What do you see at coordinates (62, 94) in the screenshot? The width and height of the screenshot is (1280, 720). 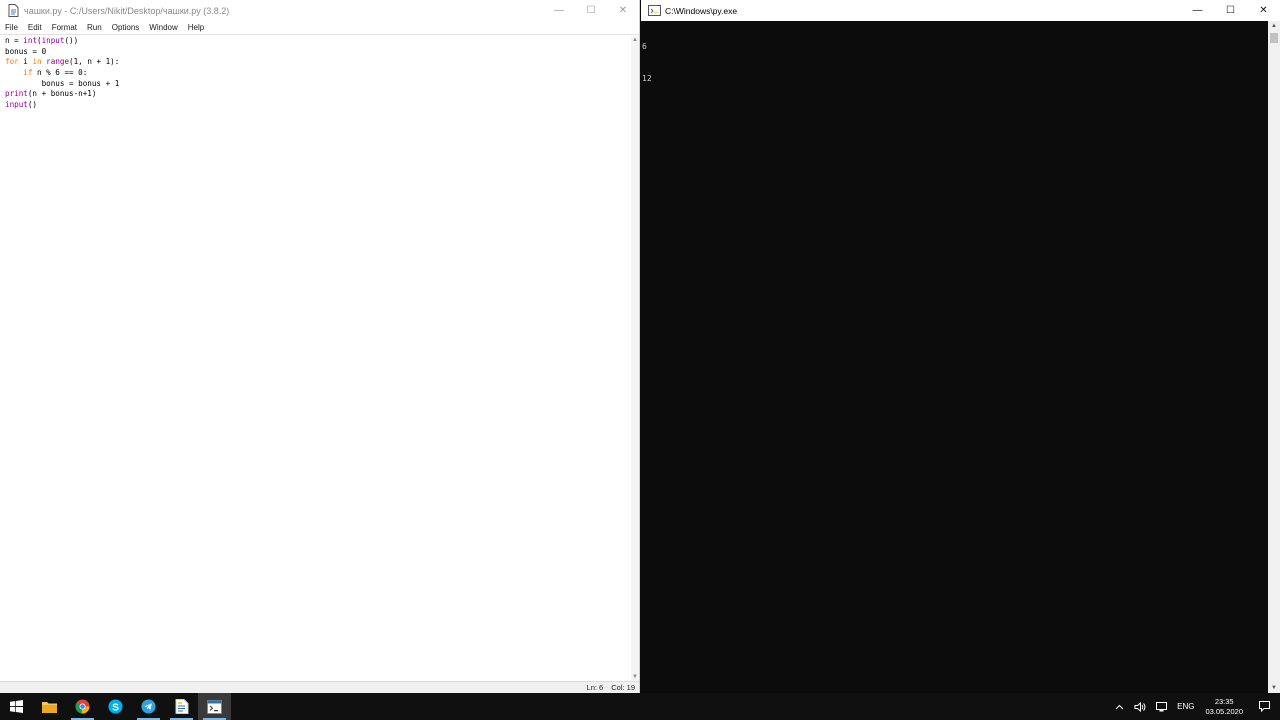 I see `code-token: (n + bonus-n+1)` at bounding box center [62, 94].